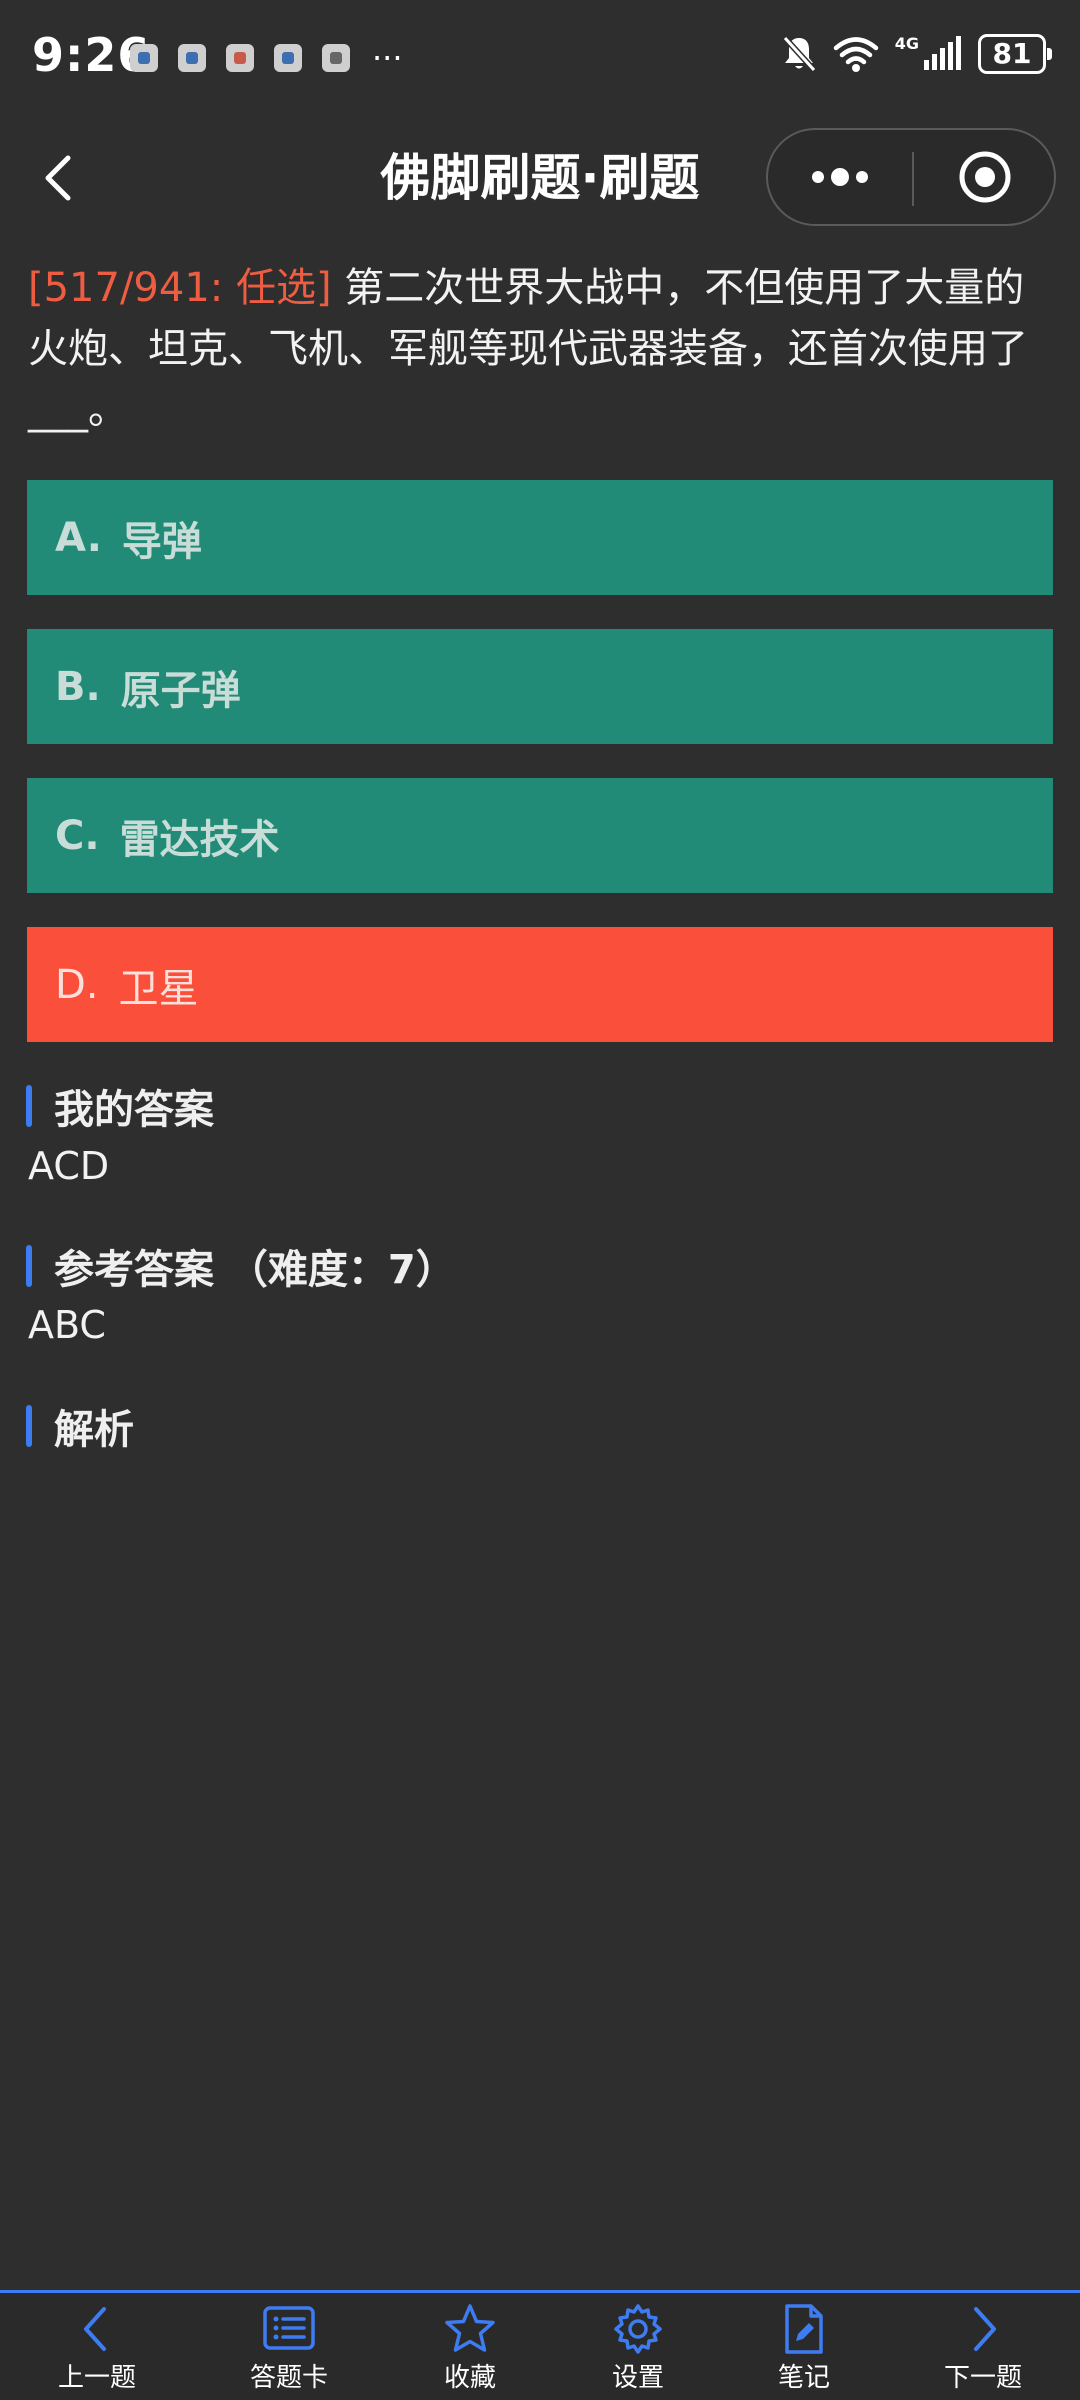 The height and width of the screenshot is (2400, 1080). I want to click on option-a: A. 导弹, so click(540, 537).